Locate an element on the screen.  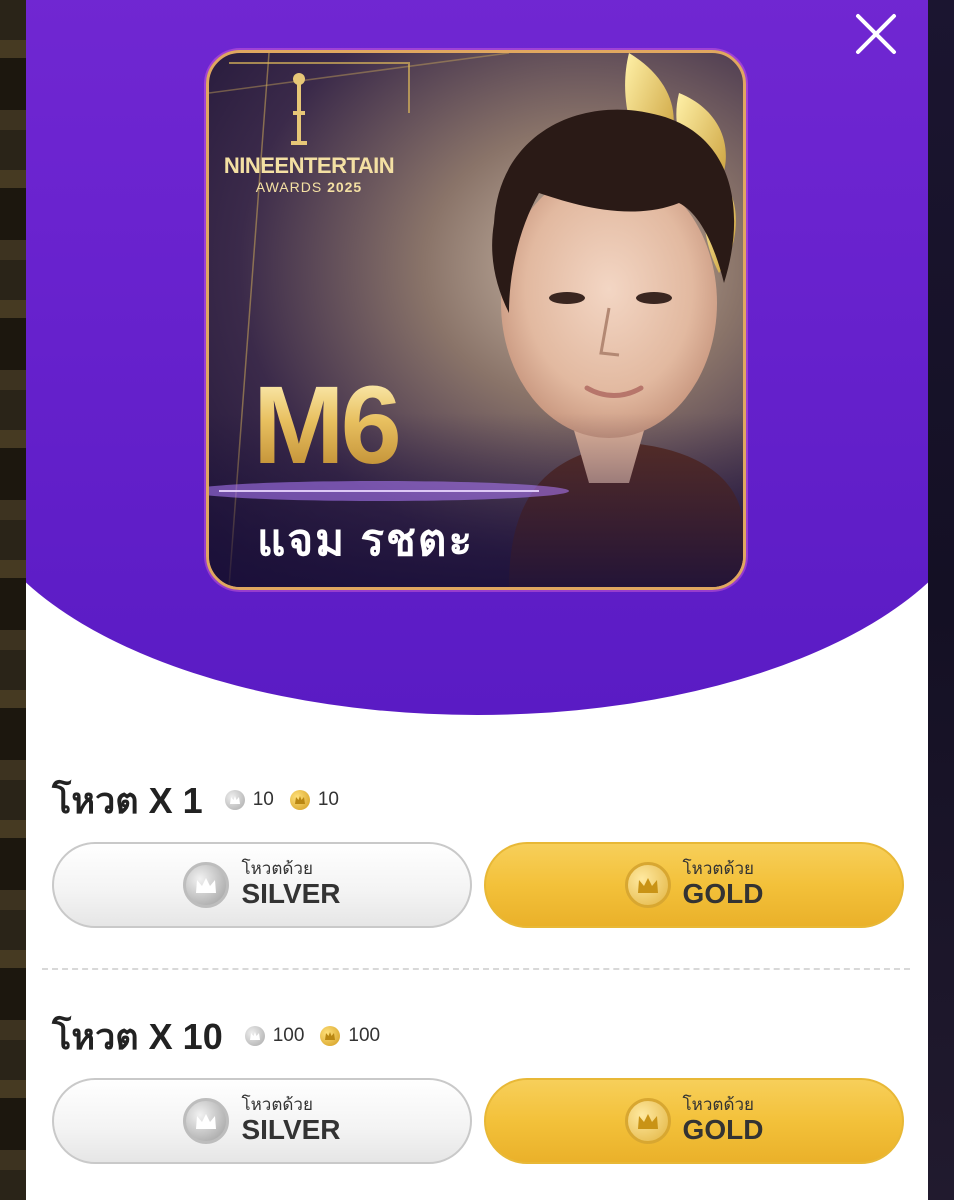
awards-logo-title: NINEENTERTAIN is located at coordinates (309, 165).